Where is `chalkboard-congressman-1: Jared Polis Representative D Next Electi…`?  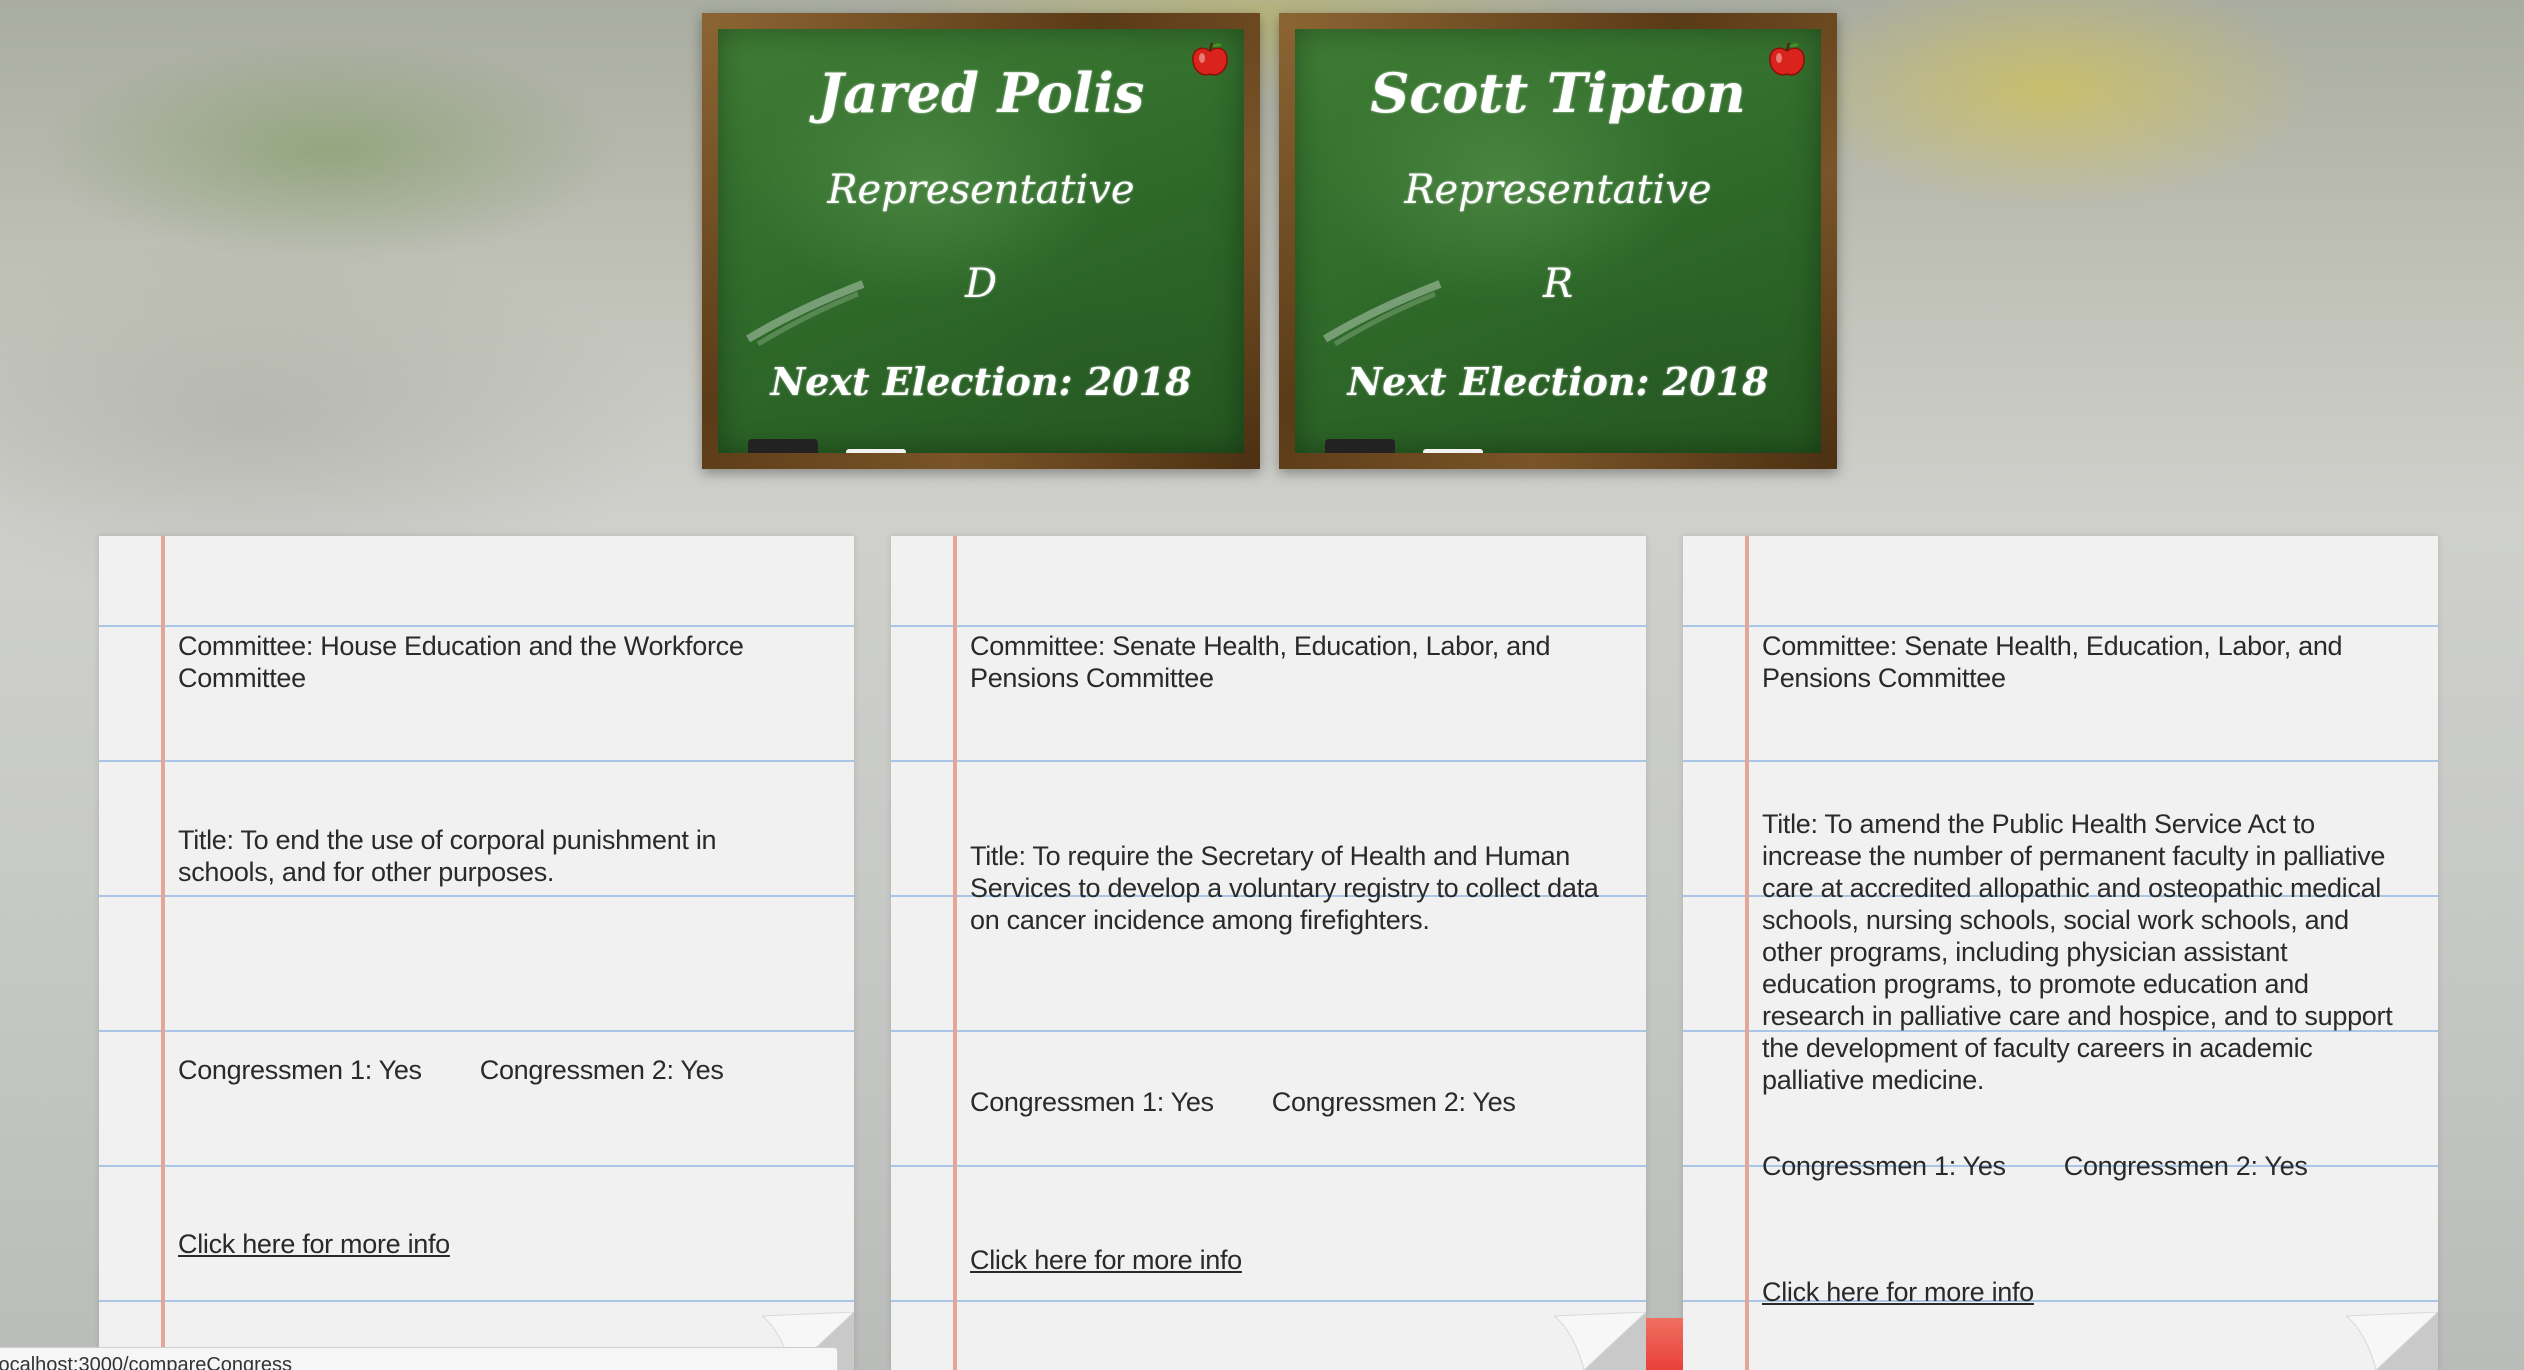
chalkboard-congressman-1: Jared Polis Representative D Next Electi… is located at coordinates (981, 241).